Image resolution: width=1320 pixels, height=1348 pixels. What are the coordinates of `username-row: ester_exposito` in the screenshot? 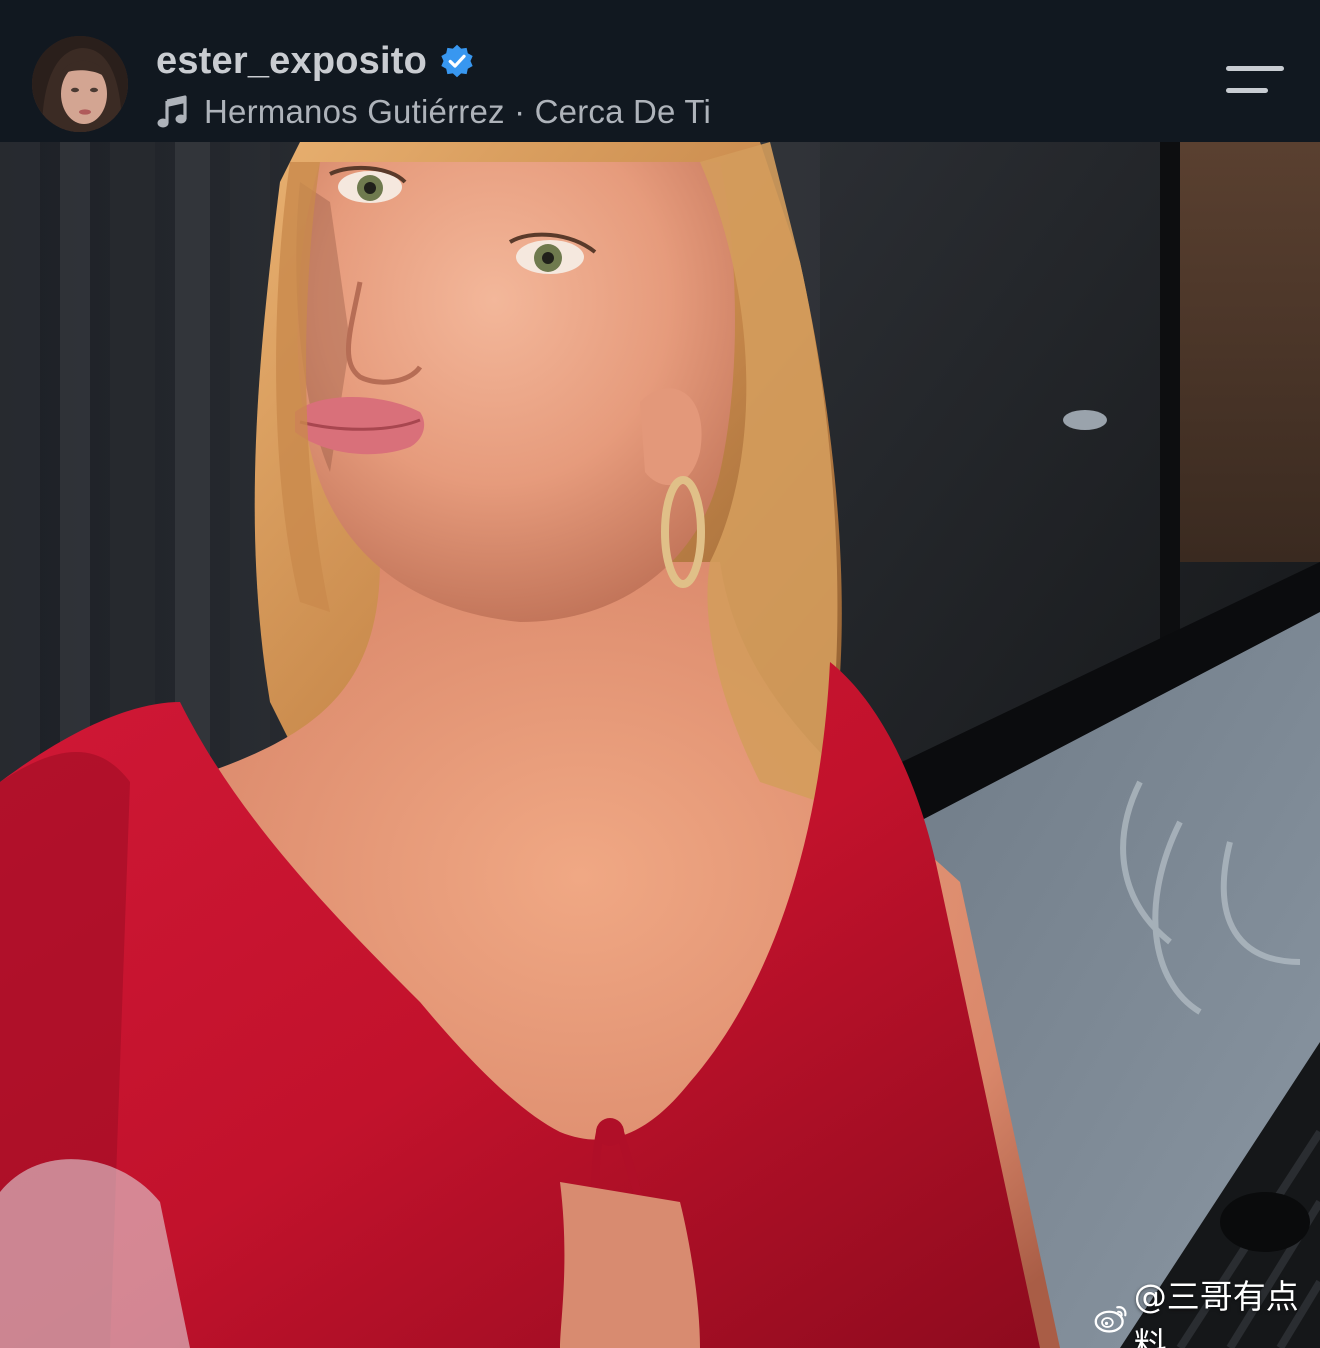 It's located at (315, 61).